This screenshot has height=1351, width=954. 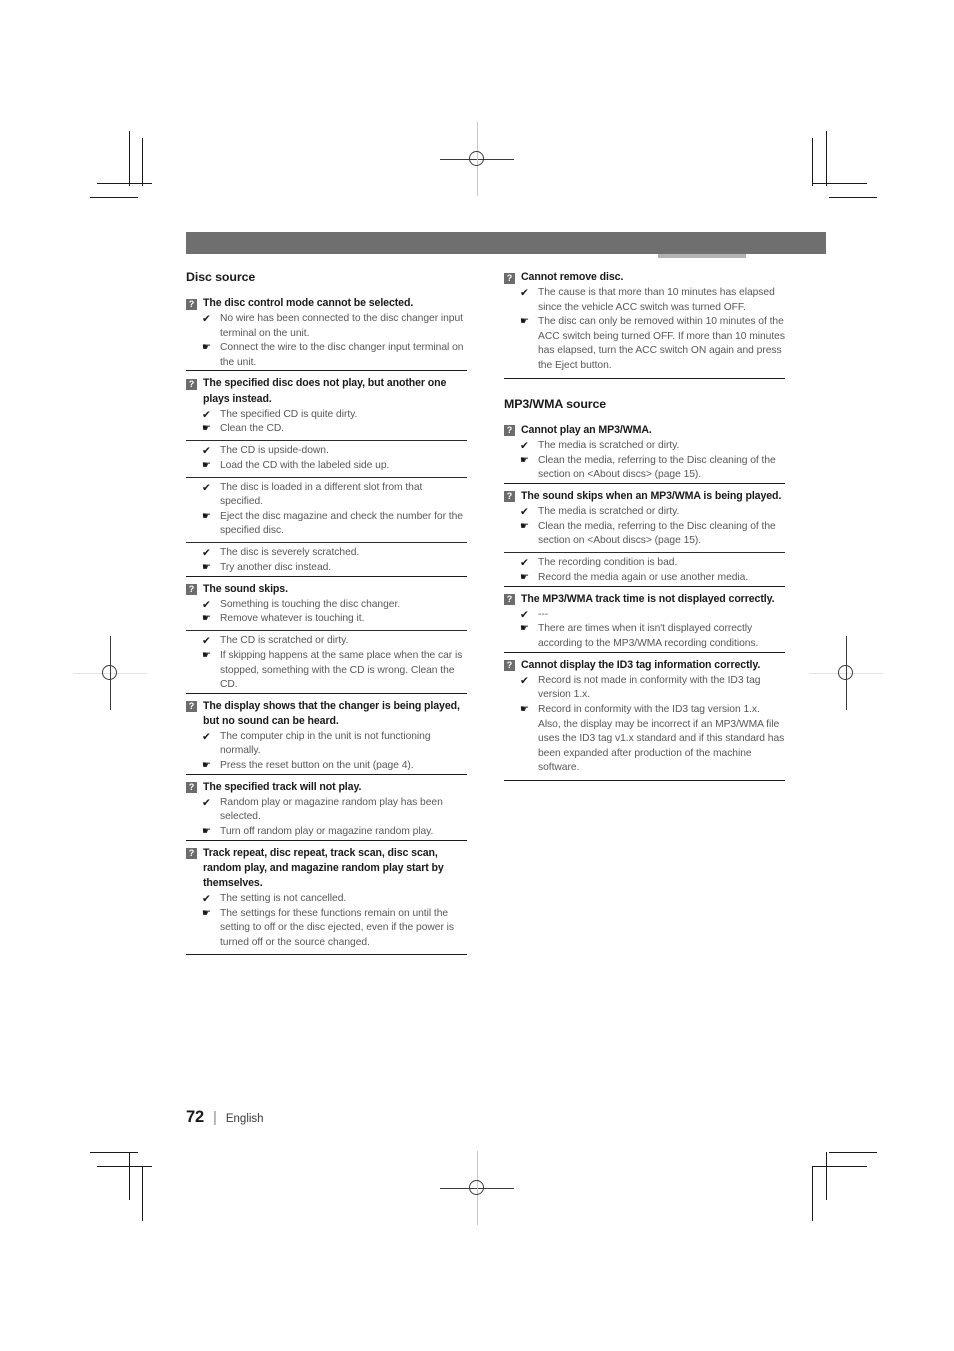 I want to click on problem-question-text: The specified track will not play., so click(x=282, y=786).